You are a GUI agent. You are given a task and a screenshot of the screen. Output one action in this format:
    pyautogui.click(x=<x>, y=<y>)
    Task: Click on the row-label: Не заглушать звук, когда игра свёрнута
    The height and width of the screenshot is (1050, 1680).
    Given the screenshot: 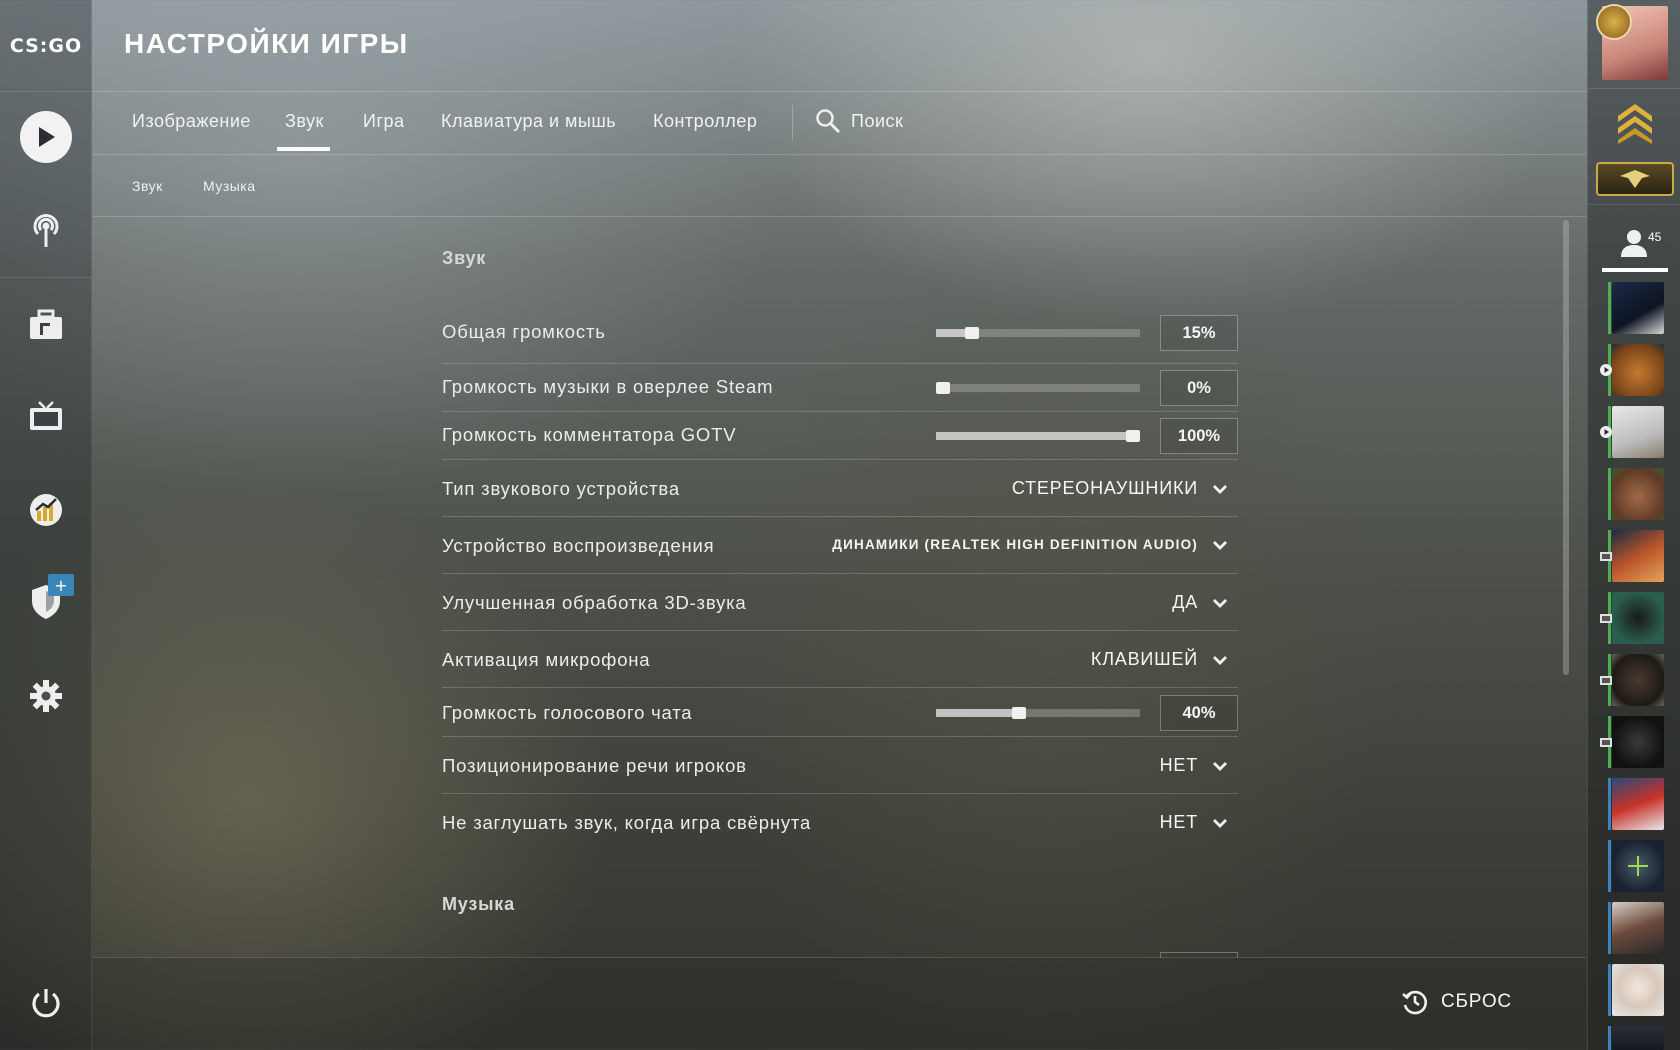 What is the action you would take?
    pyautogui.click(x=627, y=822)
    